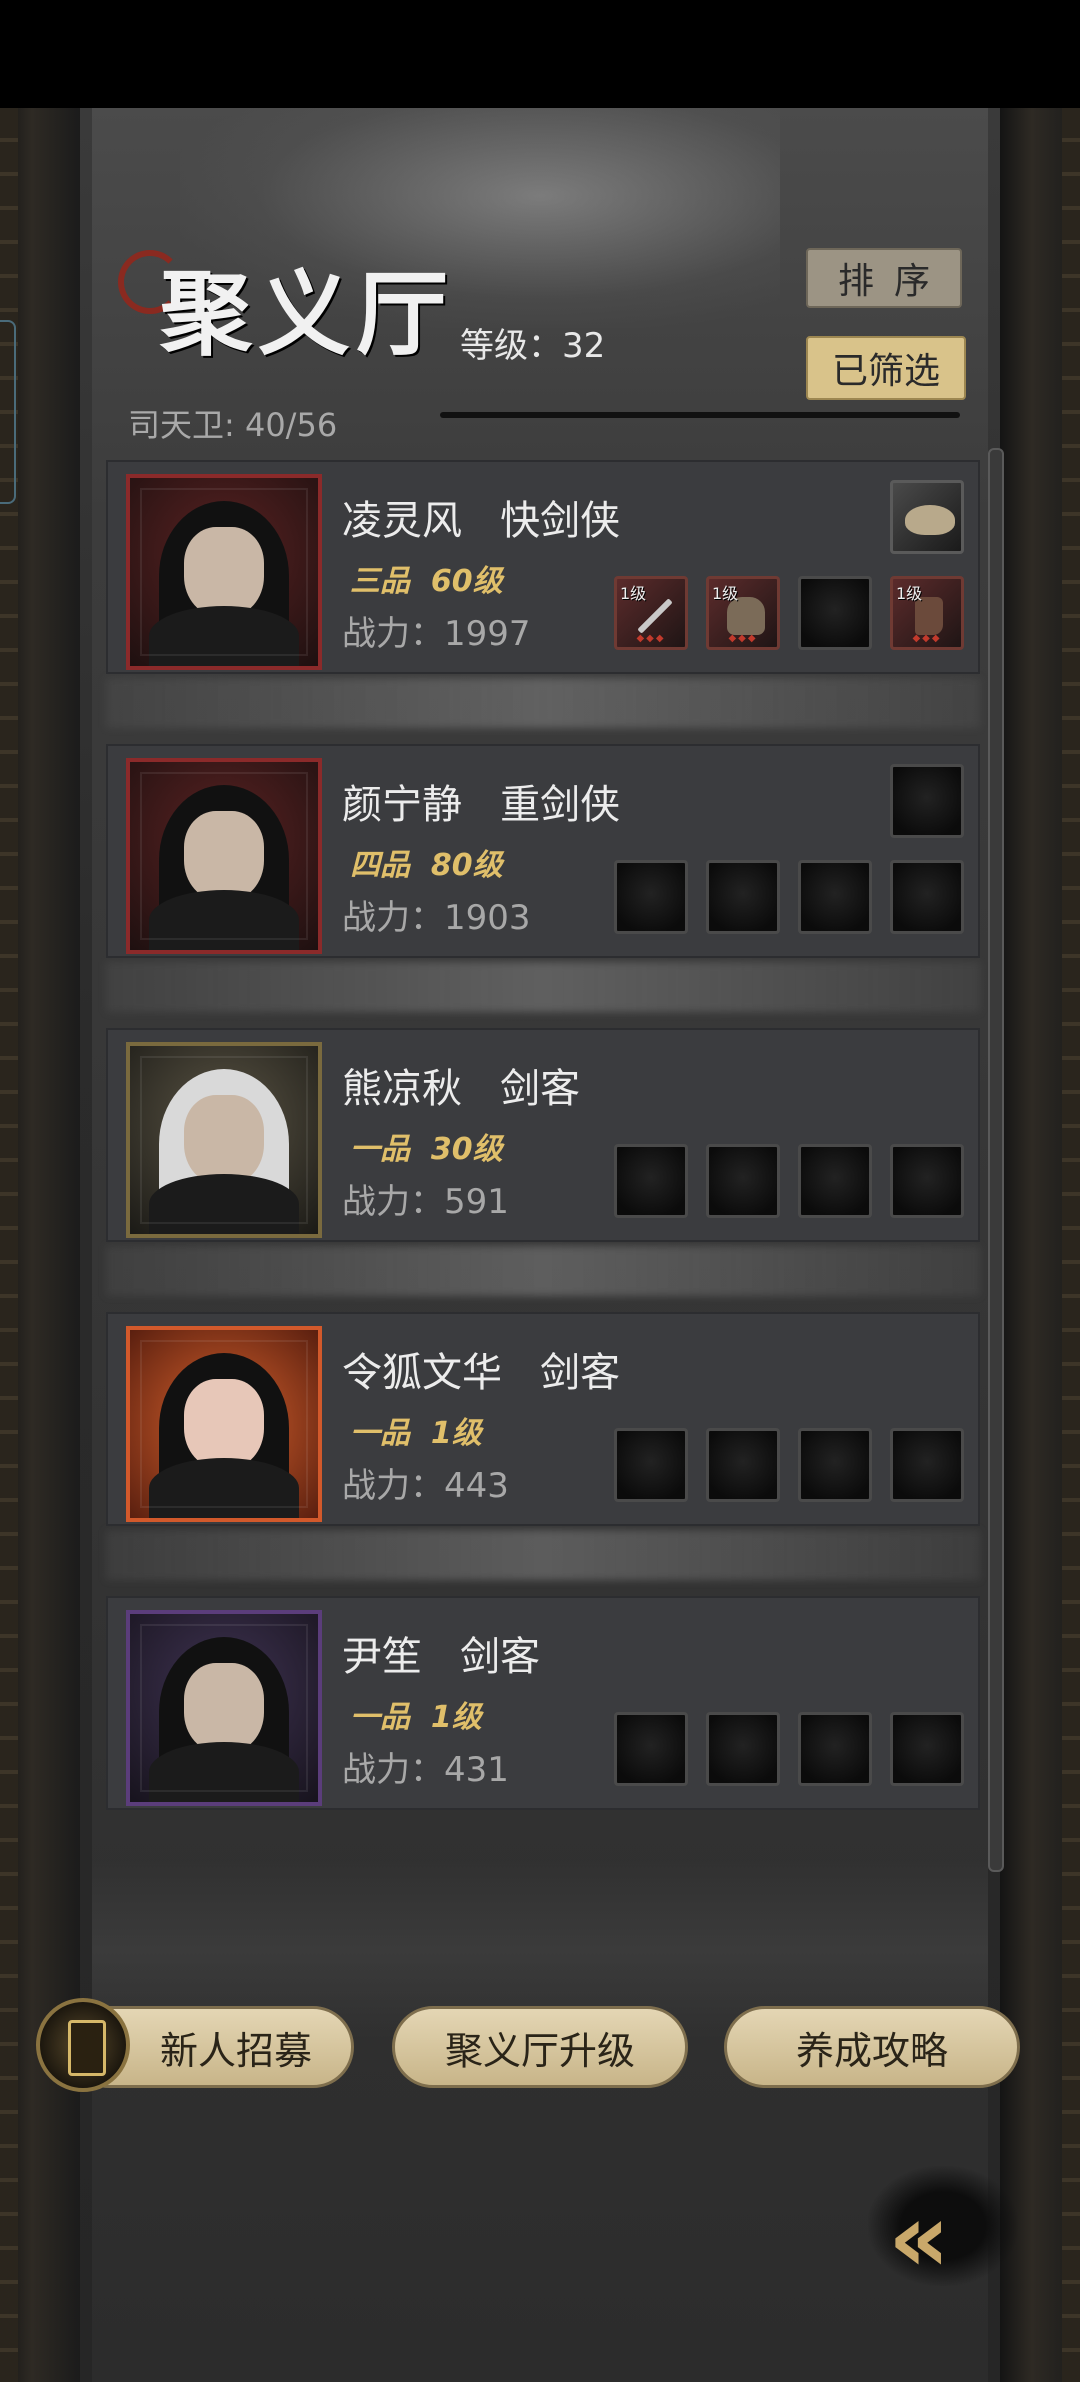 This screenshot has height=2382, width=1080. I want to click on hero-name-text: 颜宁静, so click(402, 805).